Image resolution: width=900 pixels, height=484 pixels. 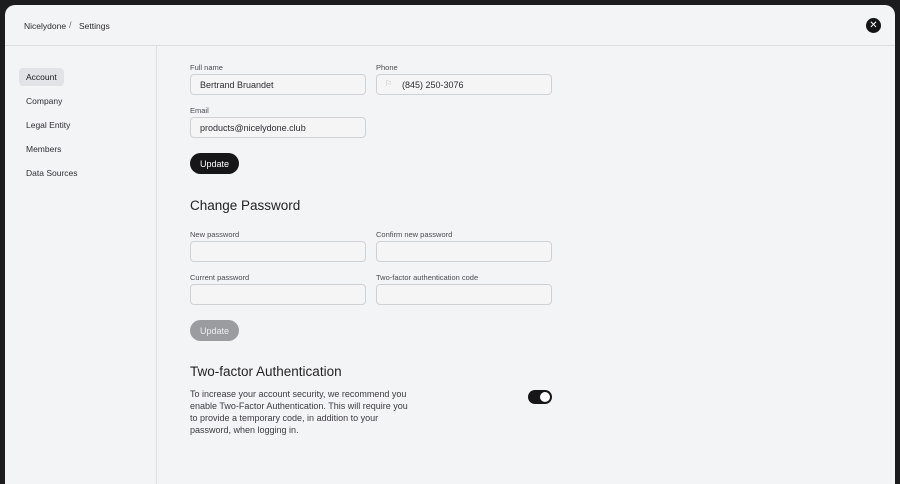 I want to click on phone-input, so click(x=464, y=84).